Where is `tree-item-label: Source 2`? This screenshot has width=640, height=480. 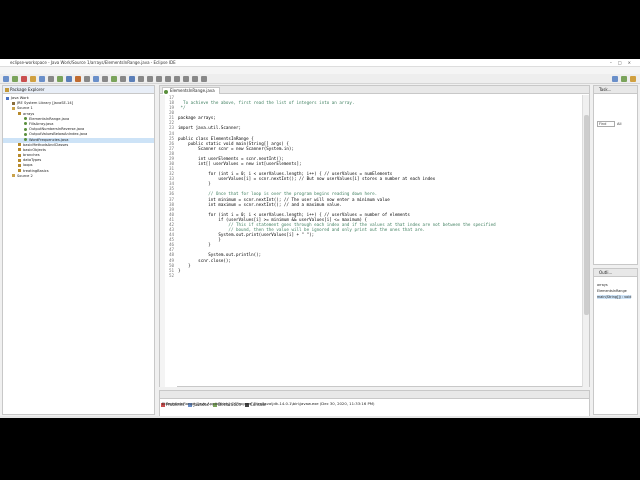 tree-item-label: Source 2 is located at coordinates (25, 175).